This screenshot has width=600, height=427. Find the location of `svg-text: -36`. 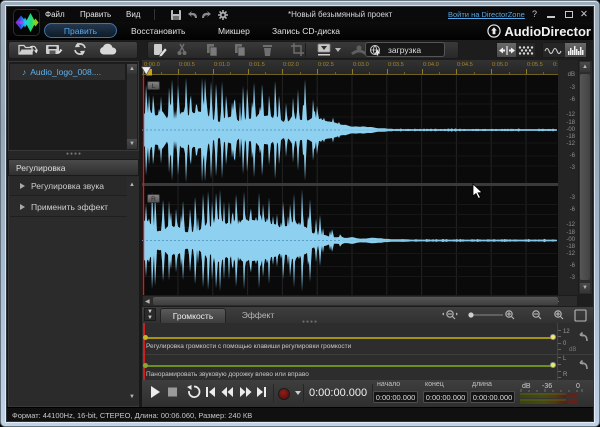

svg-text: -36 is located at coordinates (547, 386).